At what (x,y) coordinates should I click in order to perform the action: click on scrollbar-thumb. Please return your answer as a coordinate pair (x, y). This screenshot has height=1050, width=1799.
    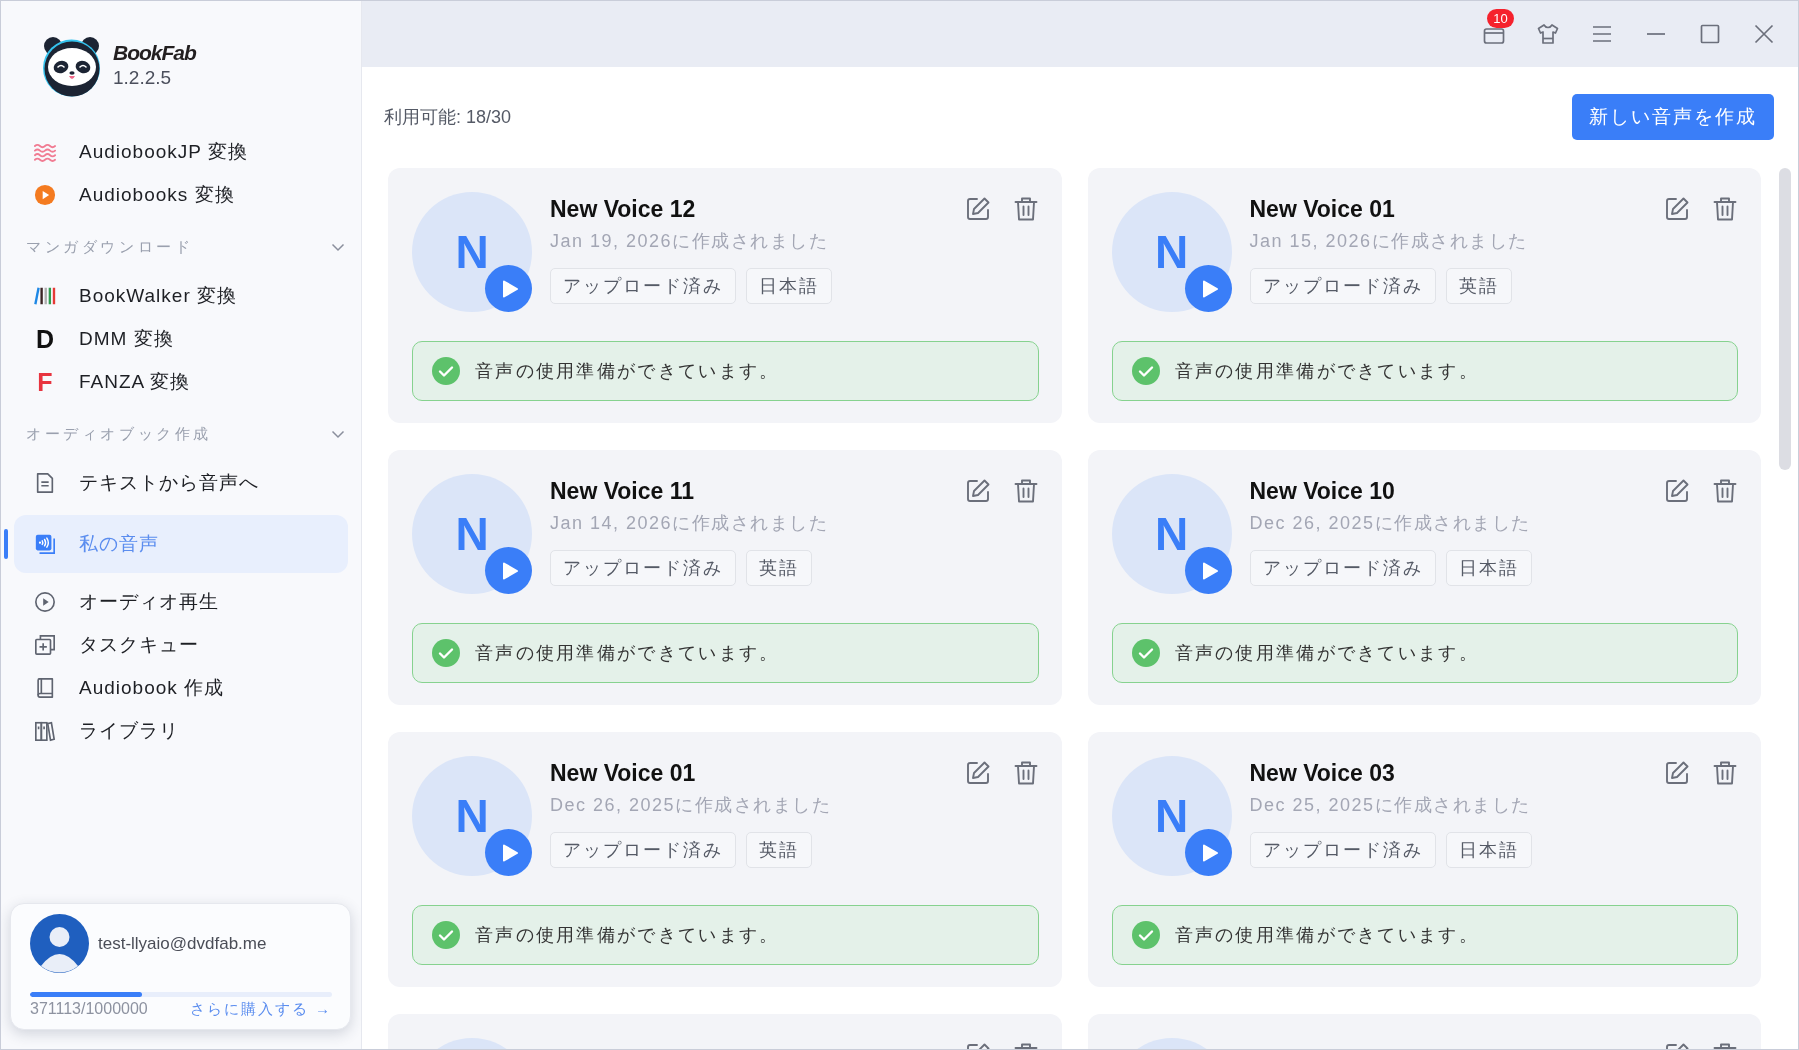
    Looking at the image, I should click on (1785, 319).